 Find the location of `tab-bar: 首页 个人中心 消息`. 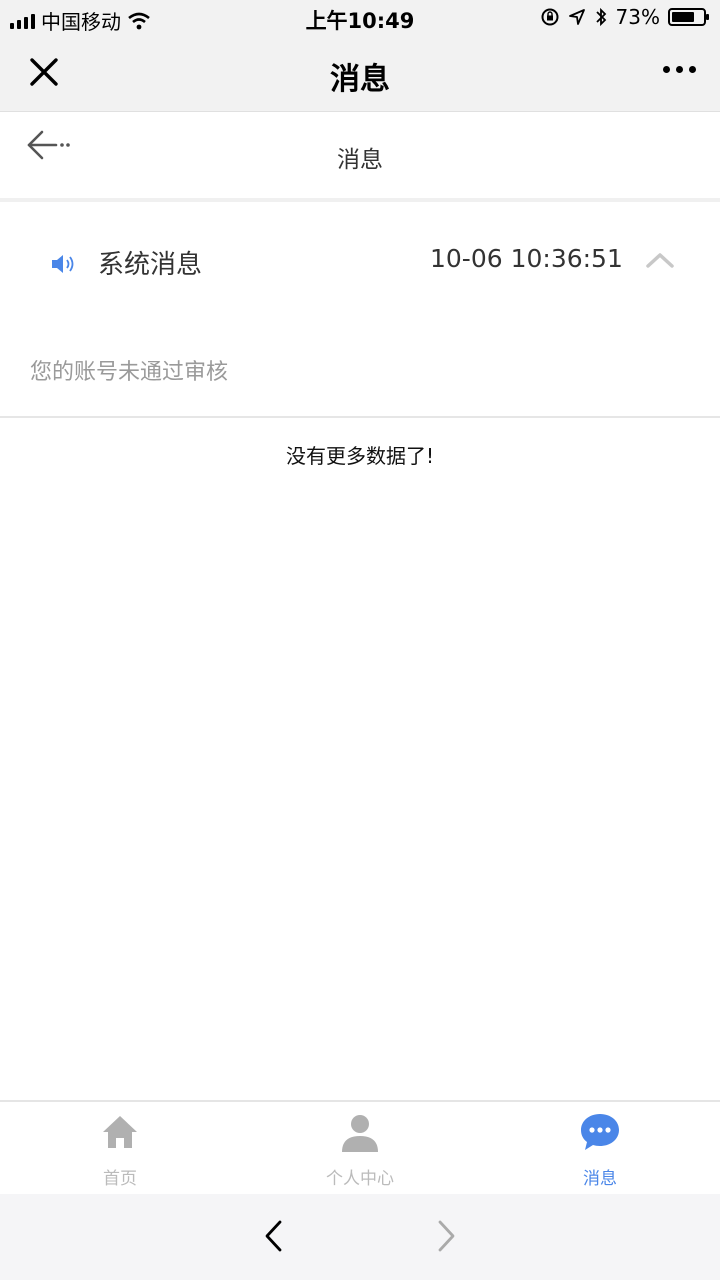

tab-bar: 首页 个人中心 消息 is located at coordinates (360, 1147).